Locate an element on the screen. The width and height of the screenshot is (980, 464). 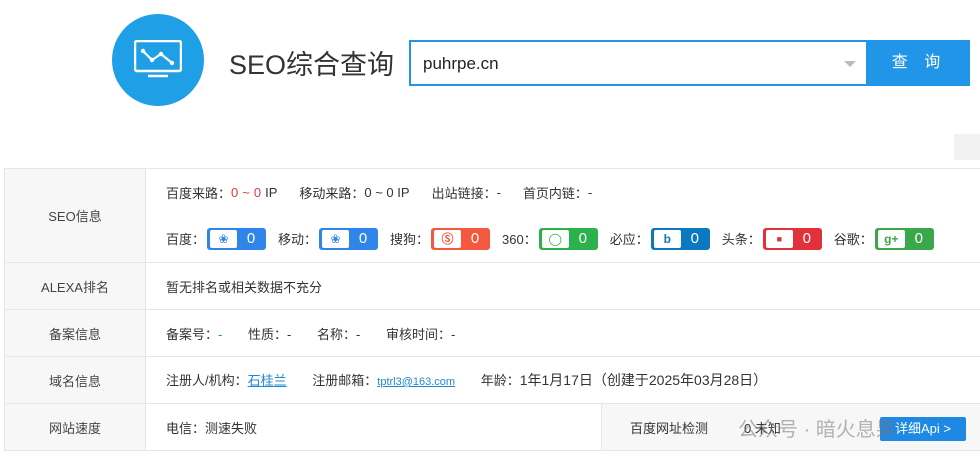
beian-no-label: 备案号： is located at coordinates (192, 334).